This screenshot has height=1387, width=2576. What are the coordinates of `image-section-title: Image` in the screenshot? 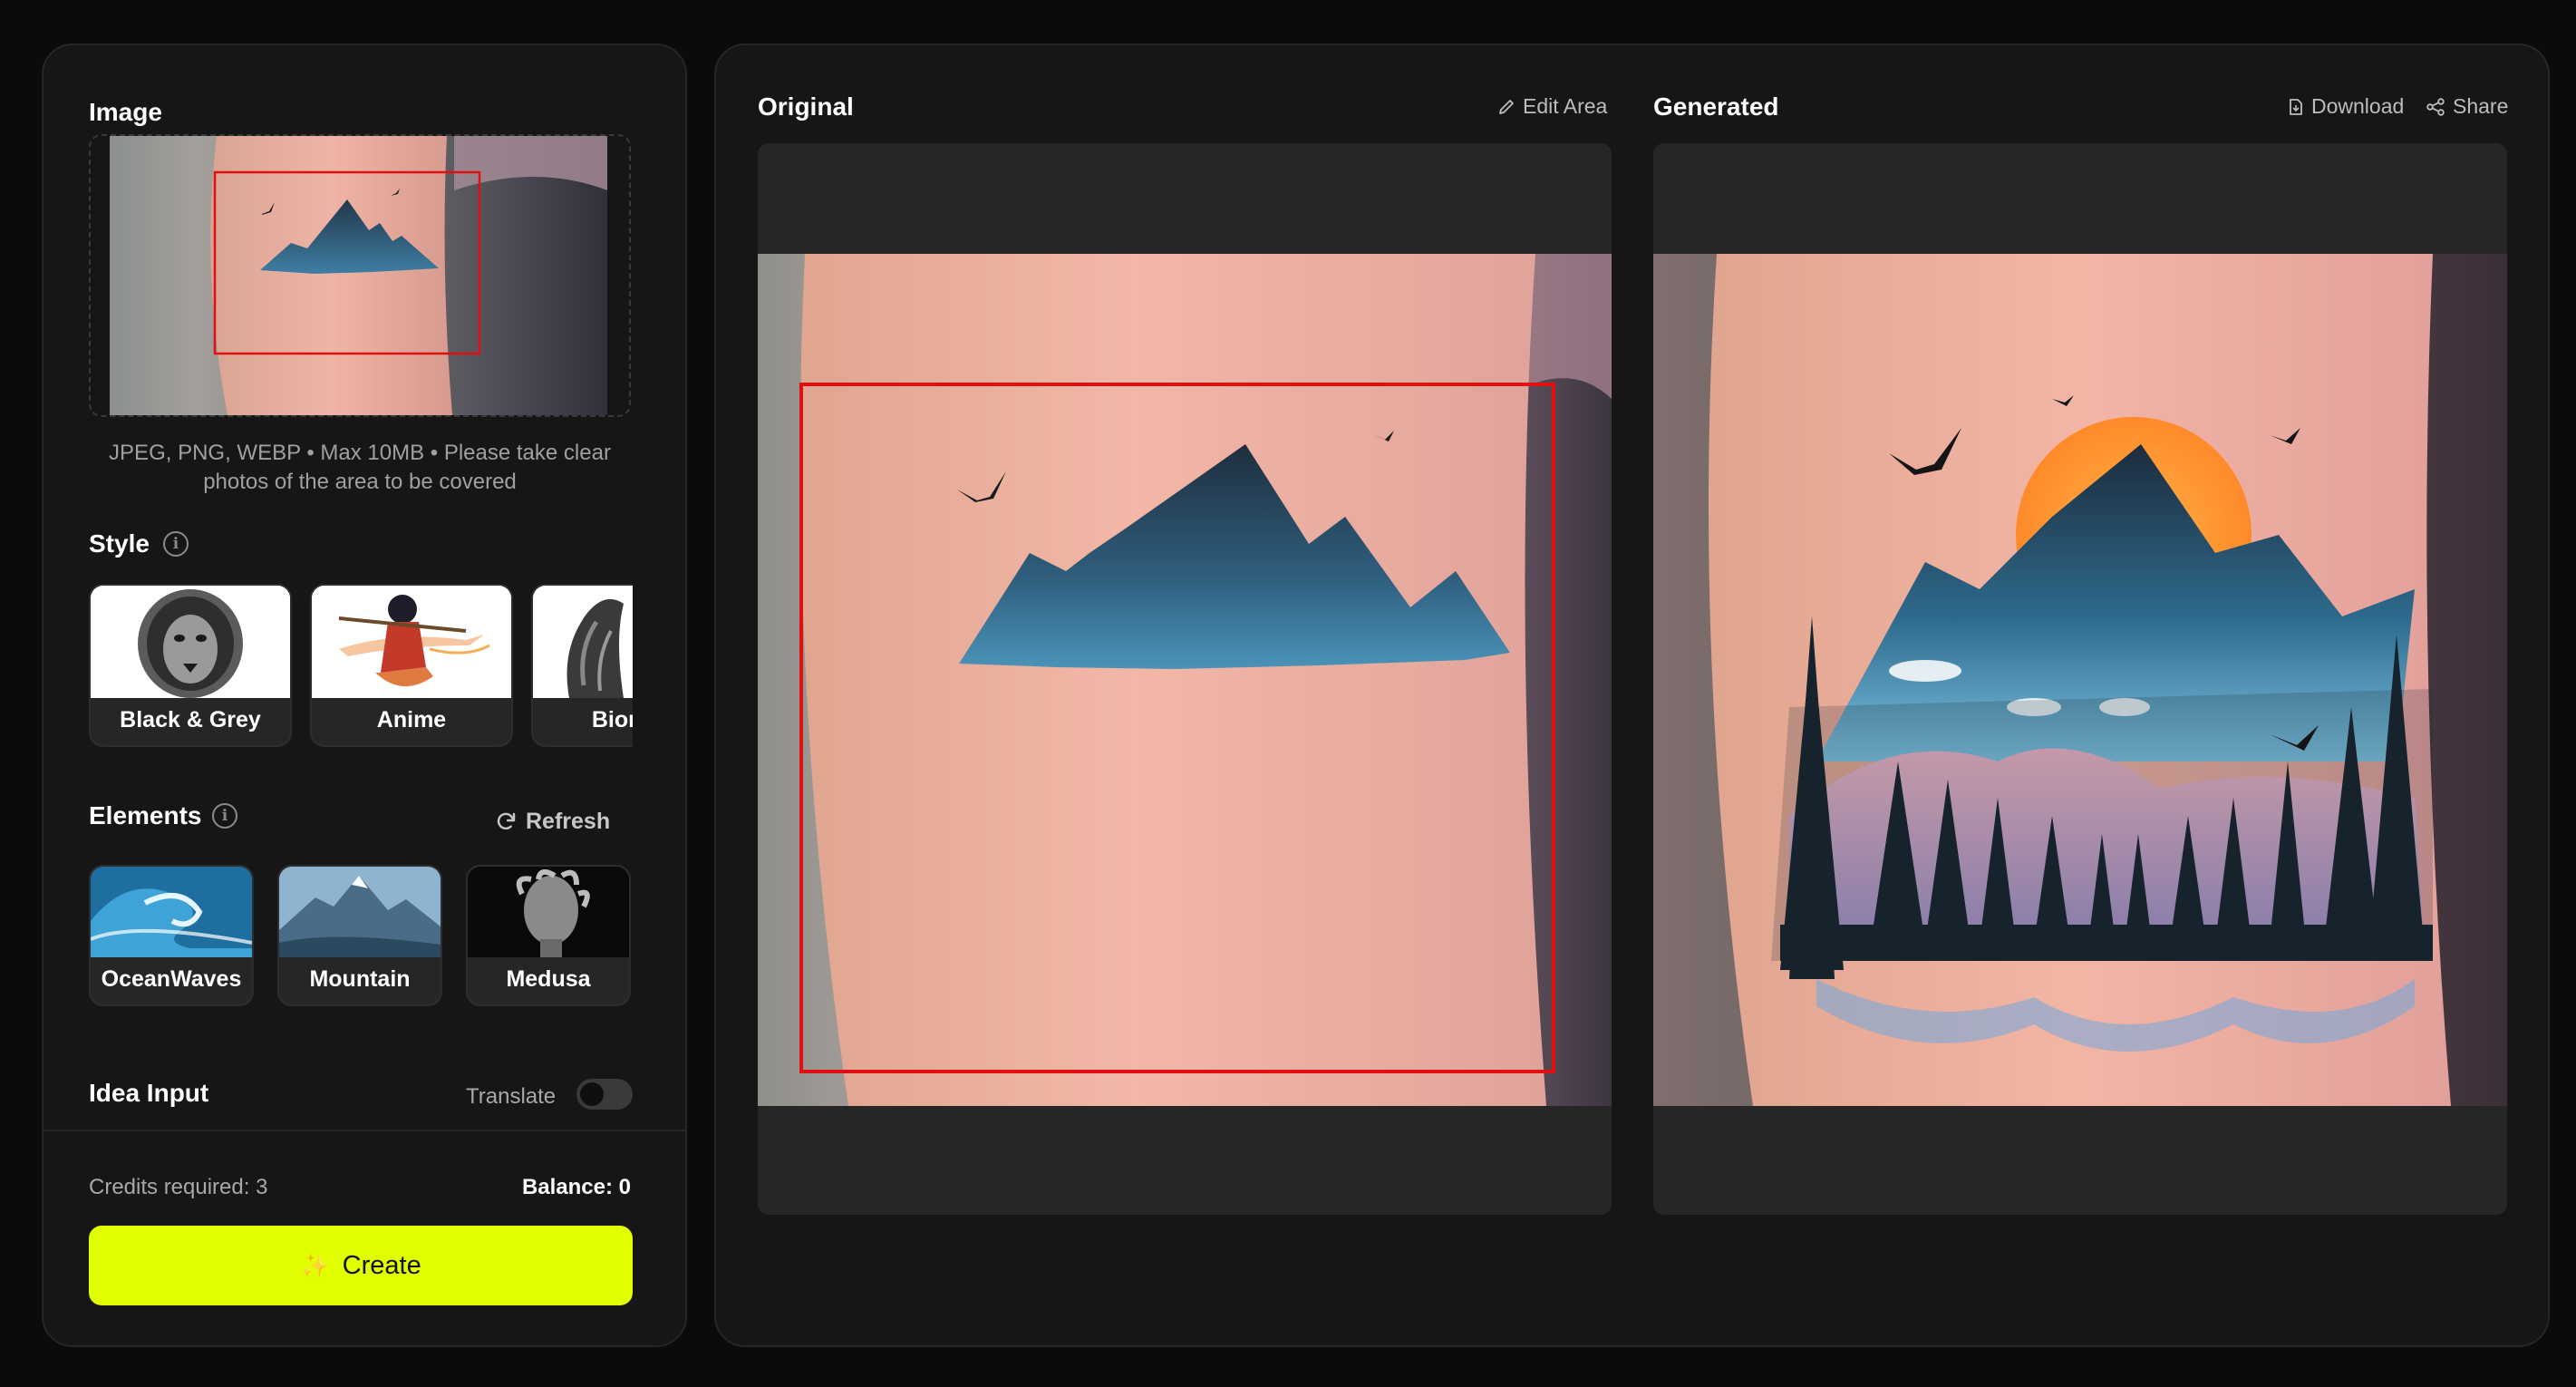 It's located at (125, 112).